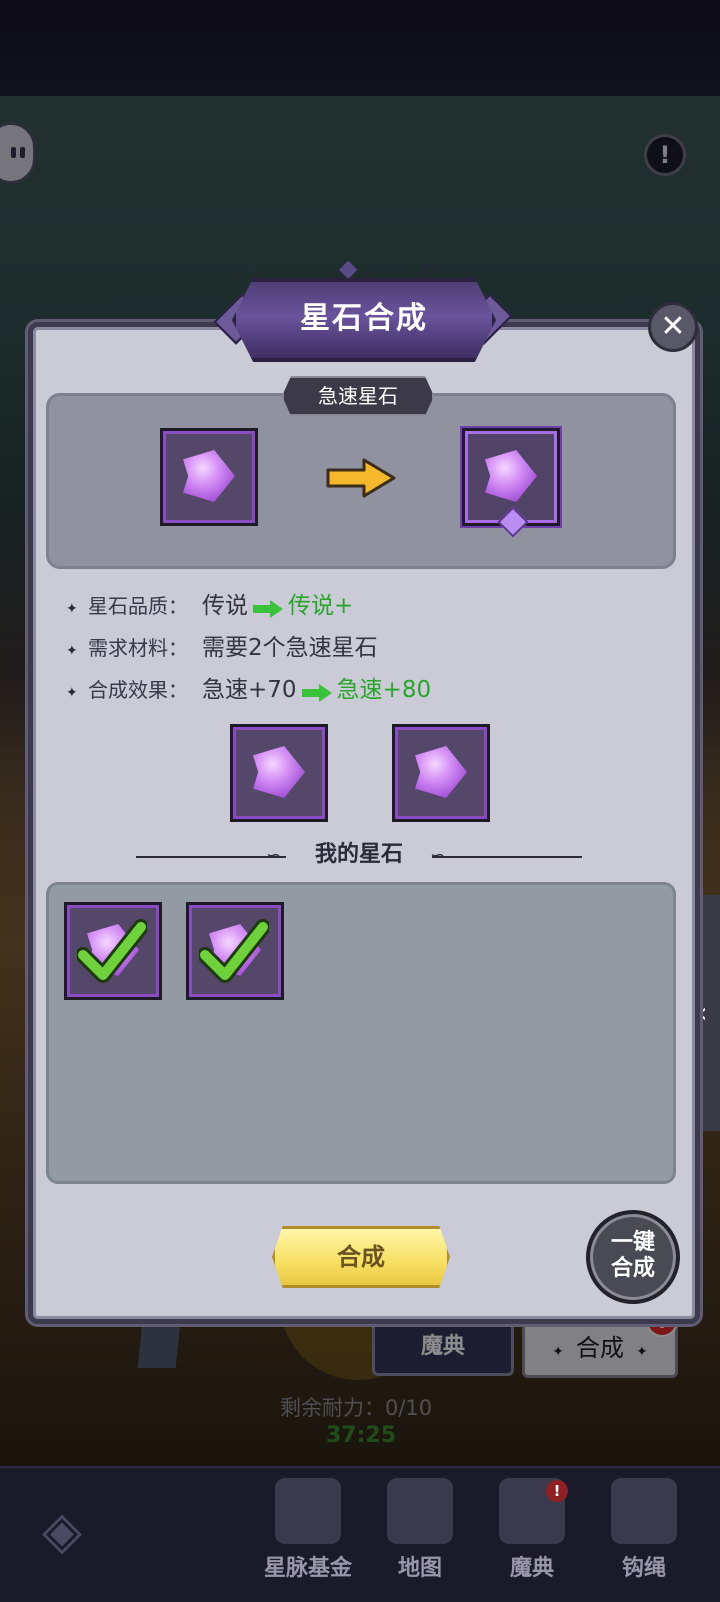 Image resolution: width=720 pixels, height=1602 pixels. I want to click on close-button: ✕, so click(673, 327).